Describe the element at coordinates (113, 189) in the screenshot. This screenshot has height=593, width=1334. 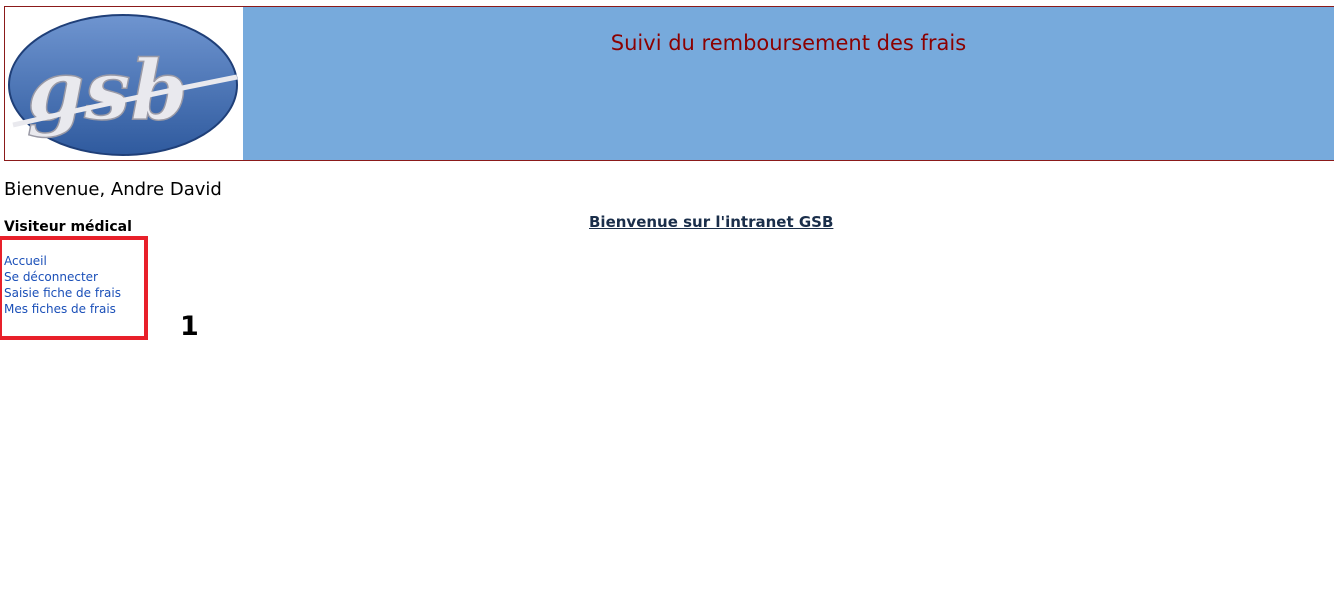
I see `welcome-user-heading: Bienvenue, Andre David` at that location.